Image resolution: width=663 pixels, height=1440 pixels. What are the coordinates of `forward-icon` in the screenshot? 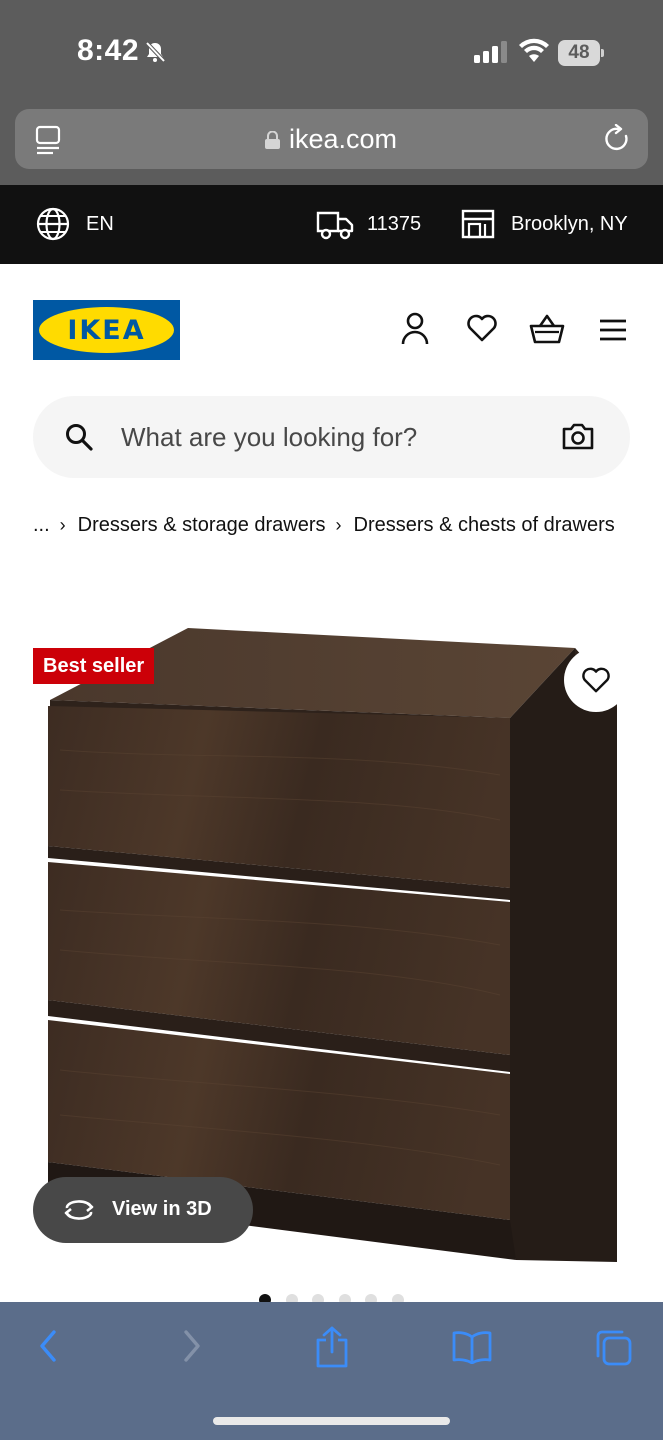 It's located at (192, 1346).